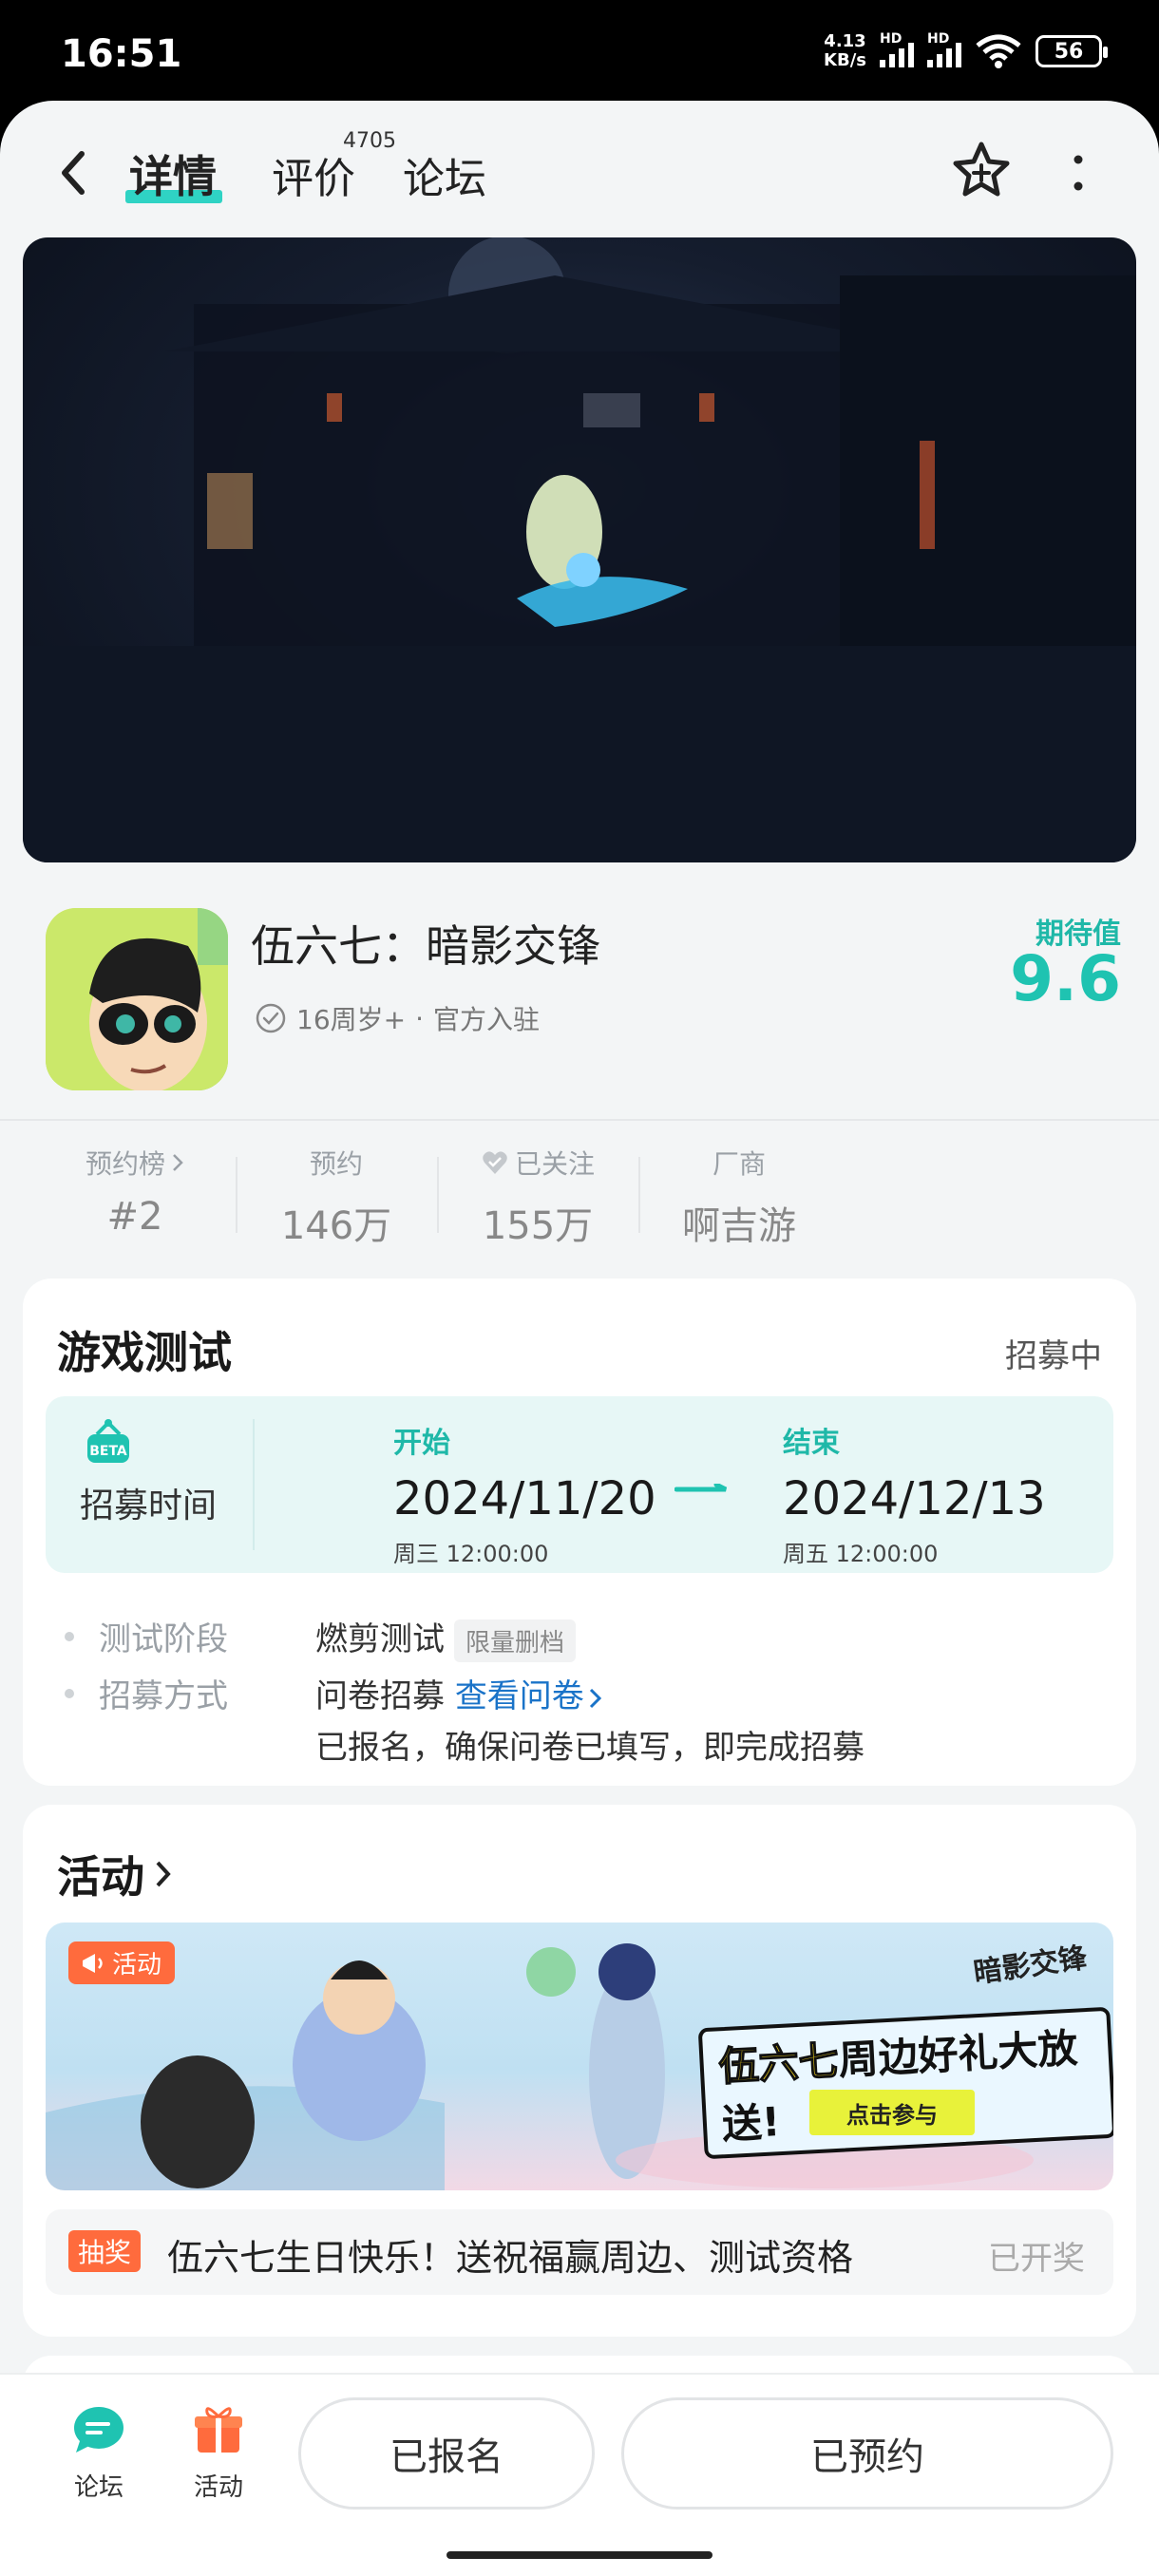 The width and height of the screenshot is (1159, 2576). I want to click on lottery-status: 已开奖, so click(1036, 2259).